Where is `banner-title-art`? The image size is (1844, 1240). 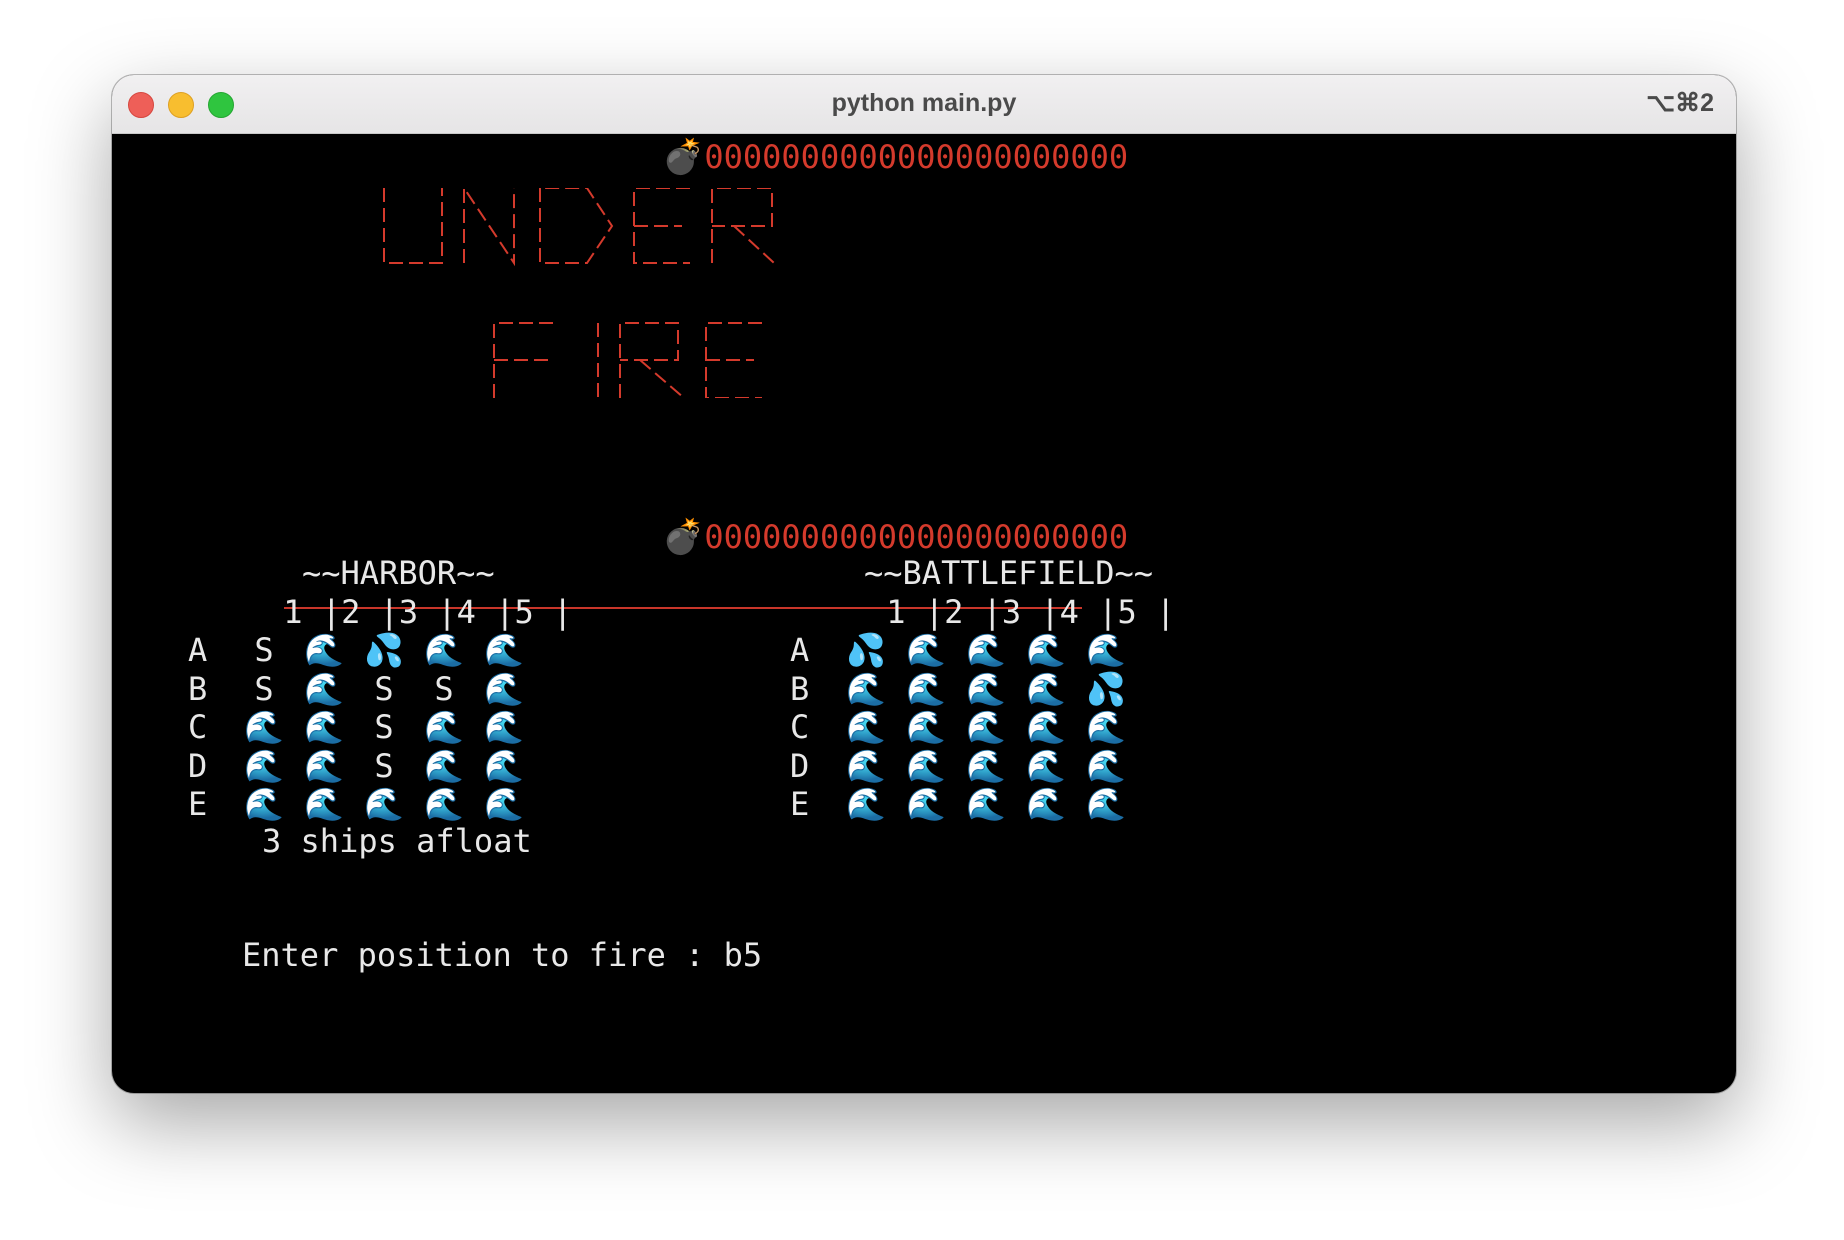 banner-title-art is located at coordinates (579, 293).